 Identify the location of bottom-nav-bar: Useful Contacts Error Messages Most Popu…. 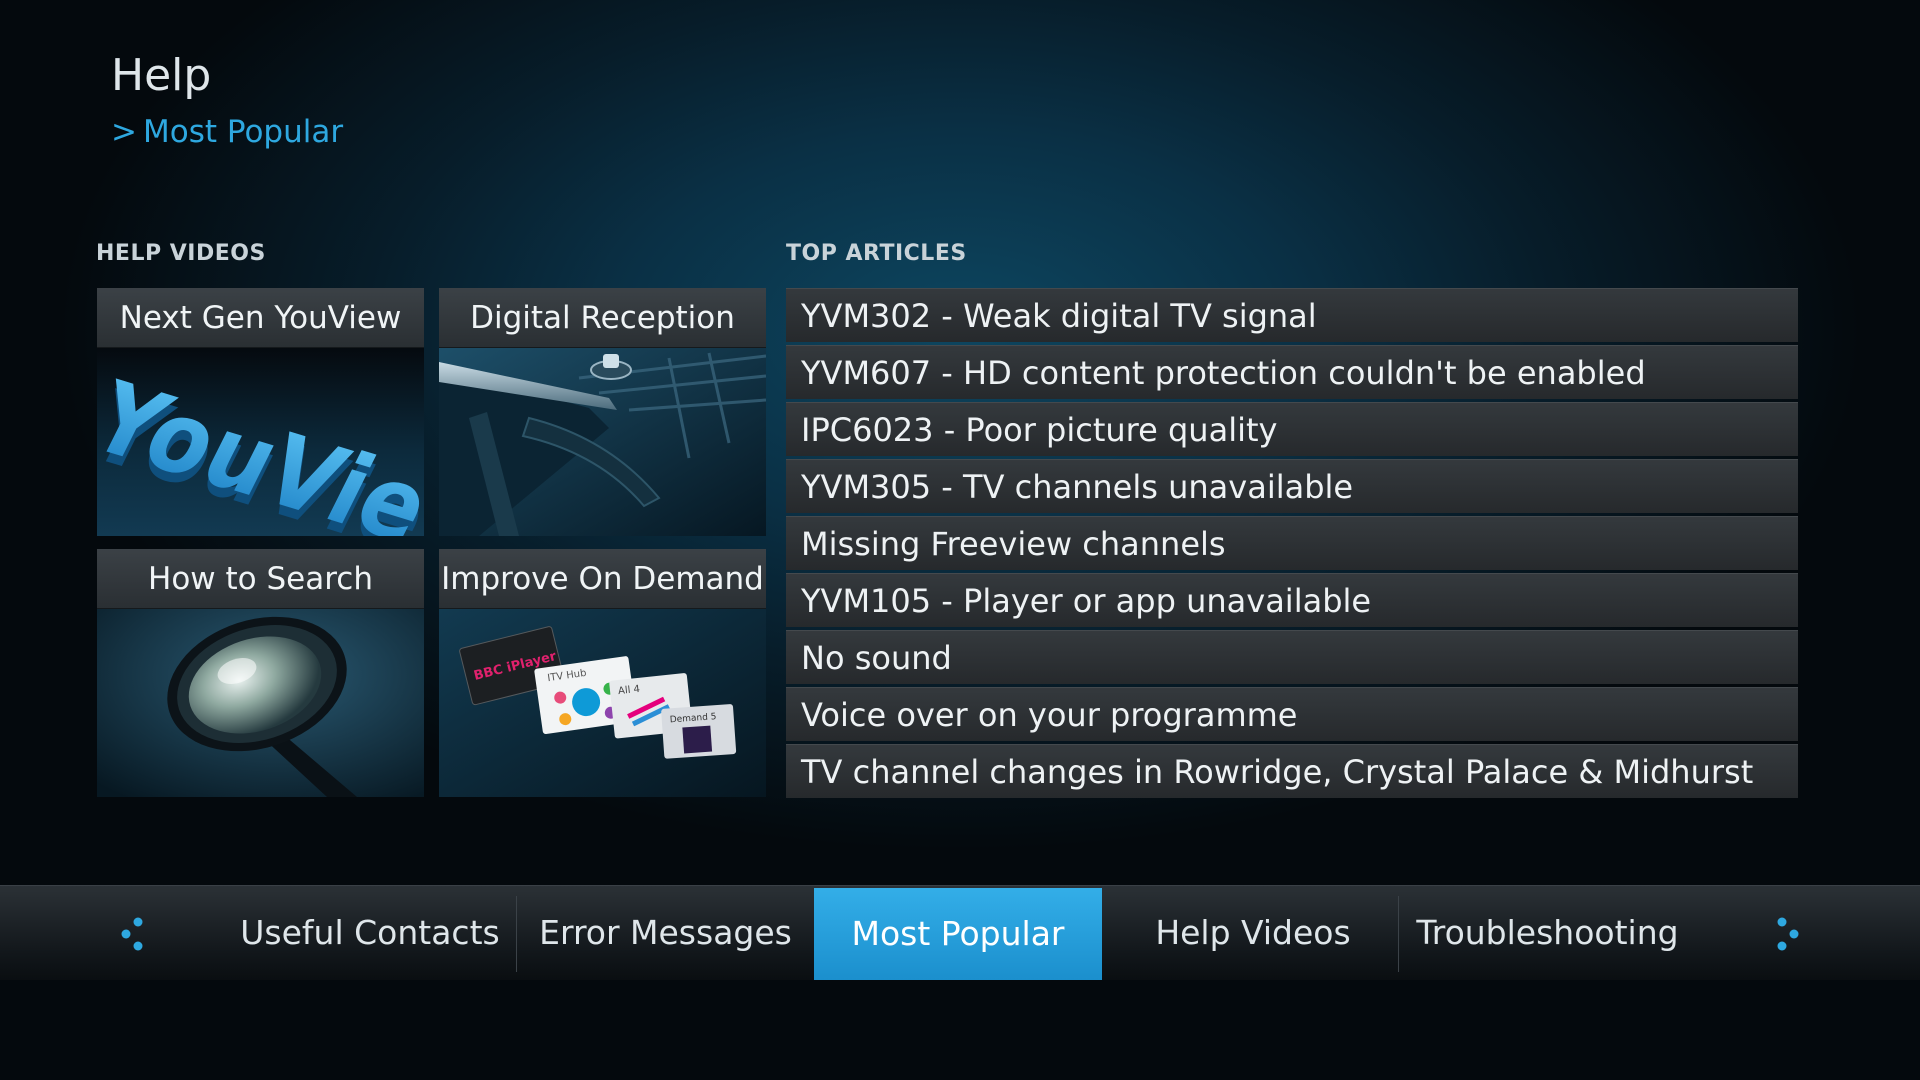
(960, 932).